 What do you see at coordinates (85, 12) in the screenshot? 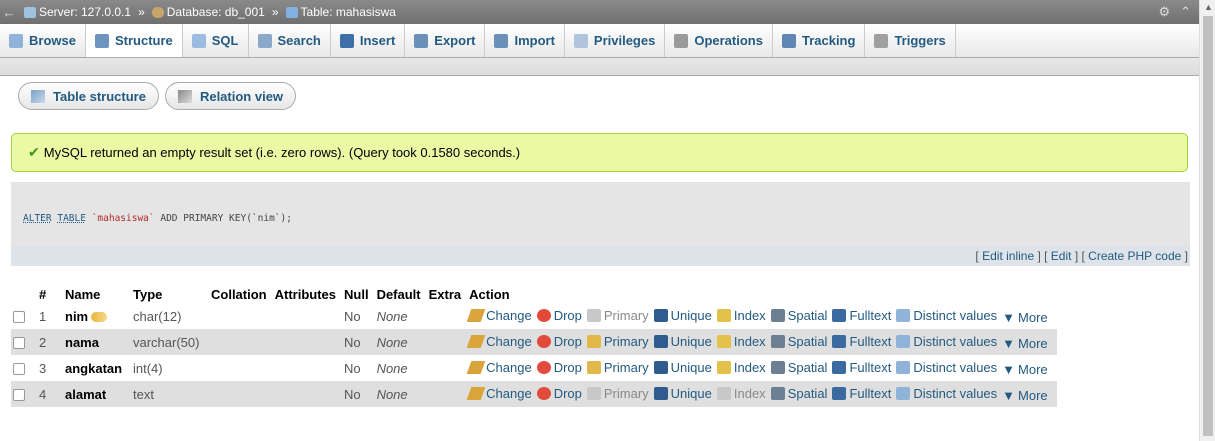
I see `breadcrumb-server: Server: 127.0.0.1` at bounding box center [85, 12].